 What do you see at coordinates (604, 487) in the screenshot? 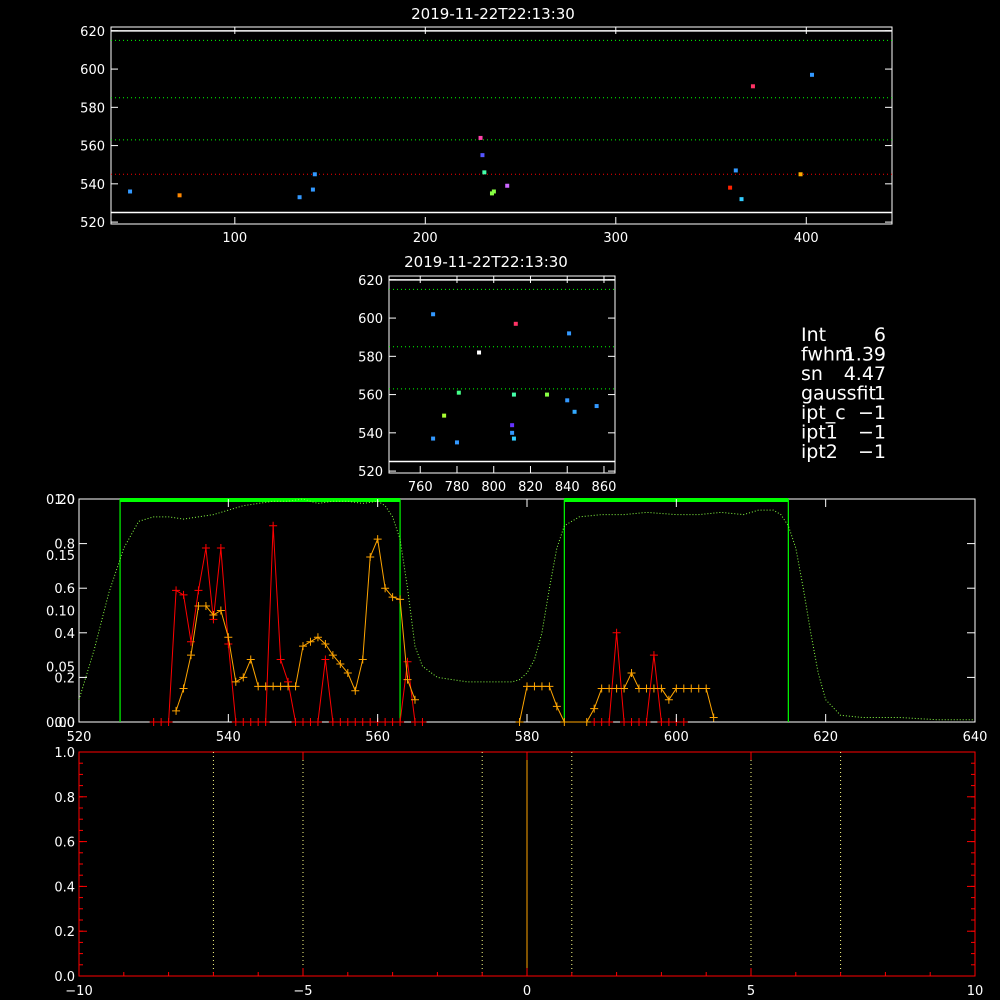
I see `x-tick-label: 860` at bounding box center [604, 487].